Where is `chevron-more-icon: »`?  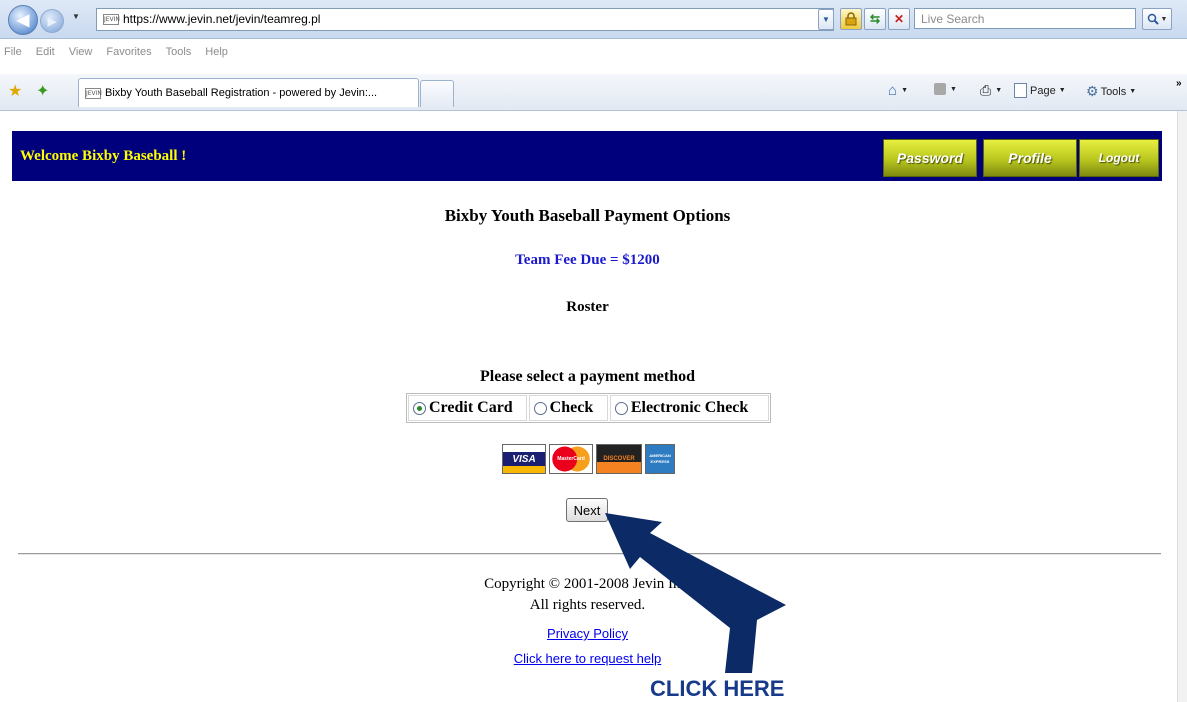 chevron-more-icon: » is located at coordinates (1179, 83).